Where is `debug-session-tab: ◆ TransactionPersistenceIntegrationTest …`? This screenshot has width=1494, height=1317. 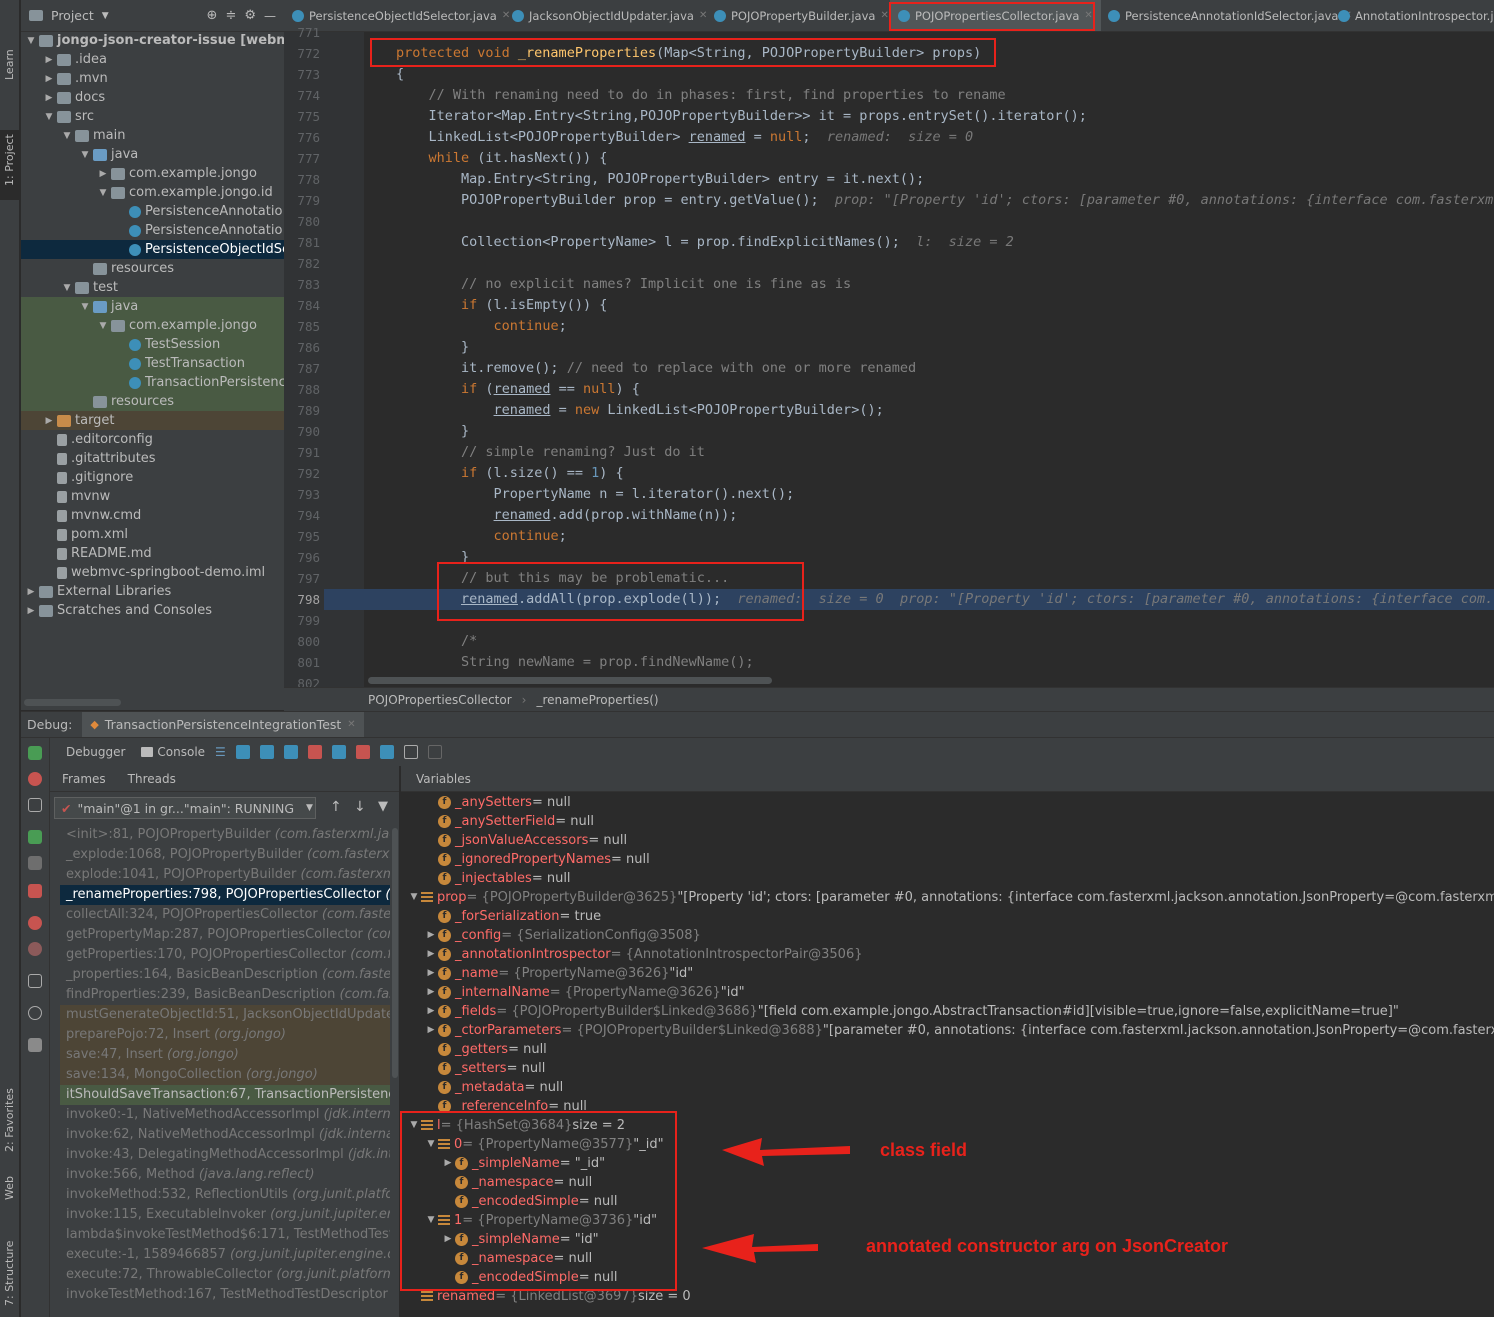 debug-session-tab: ◆ TransactionPersistenceIntegrationTest … is located at coordinates (223, 724).